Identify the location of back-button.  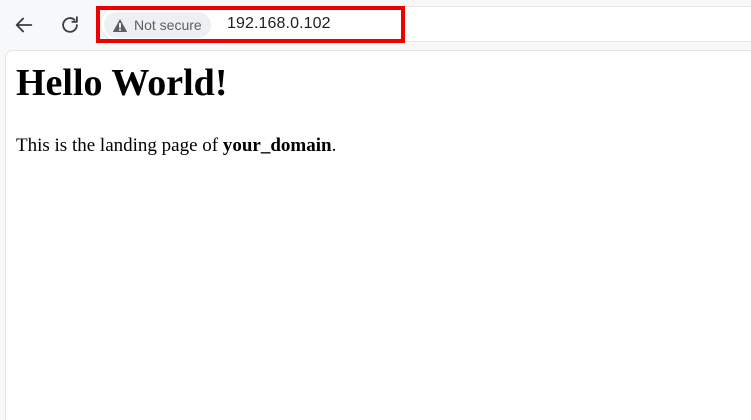
(24, 25).